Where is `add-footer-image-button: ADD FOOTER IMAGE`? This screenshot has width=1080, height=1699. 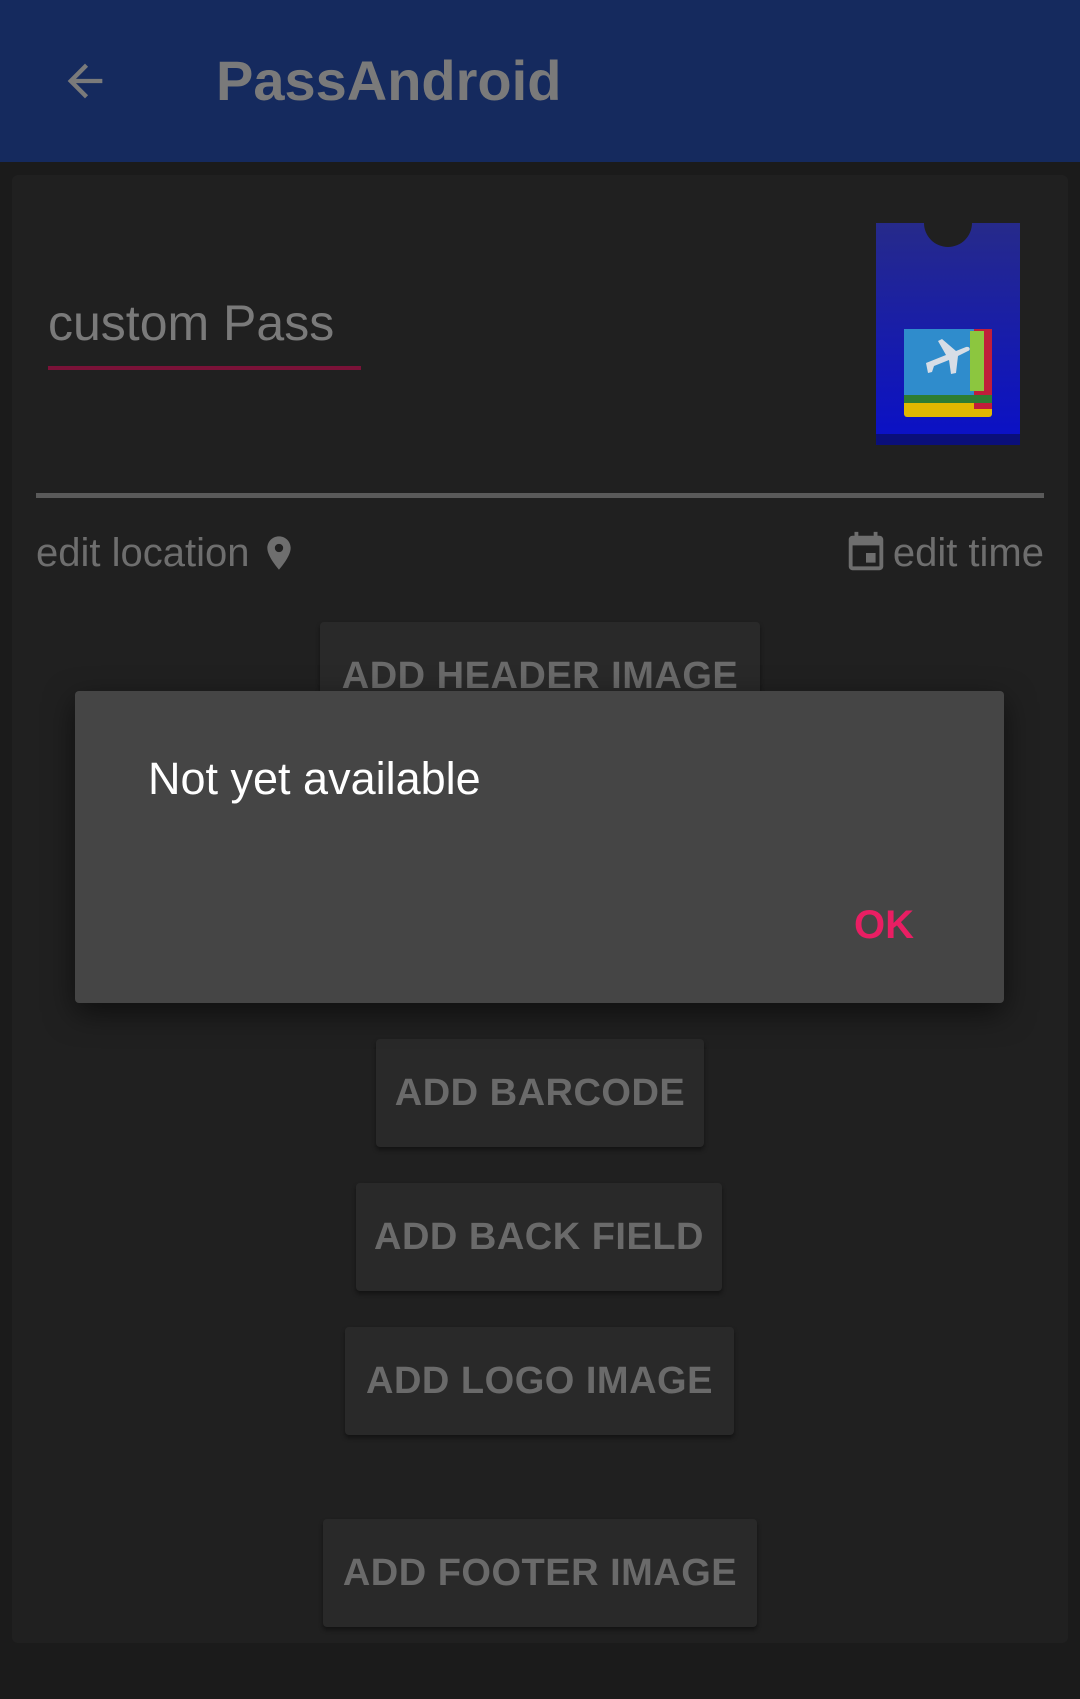 add-footer-image-button: ADD FOOTER IMAGE is located at coordinates (540, 1573).